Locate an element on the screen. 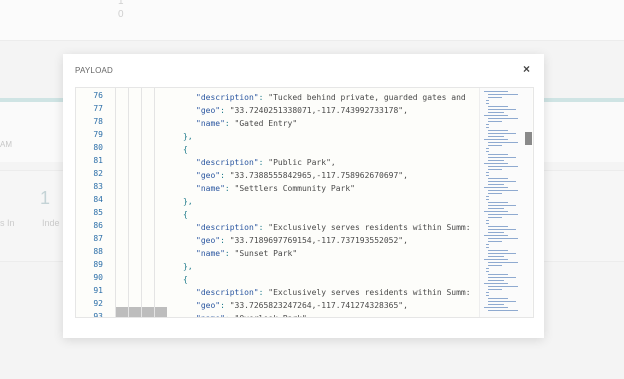 The width and height of the screenshot is (624, 379). line-number: 82 is located at coordinates (98, 173).